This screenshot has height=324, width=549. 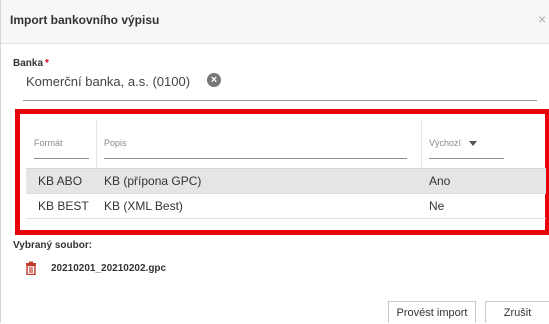 What do you see at coordinates (28, 63) in the screenshot?
I see `bank-label-text: Banka` at bounding box center [28, 63].